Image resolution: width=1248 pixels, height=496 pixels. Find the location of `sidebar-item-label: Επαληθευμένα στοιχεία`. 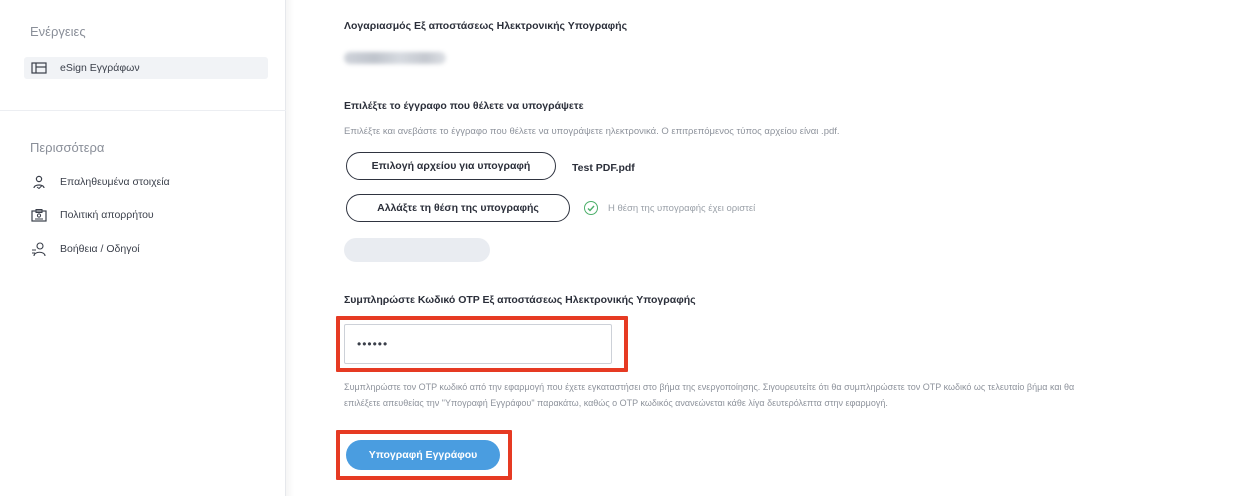

sidebar-item-label: Επαληθευμένα στοιχεία is located at coordinates (115, 182).